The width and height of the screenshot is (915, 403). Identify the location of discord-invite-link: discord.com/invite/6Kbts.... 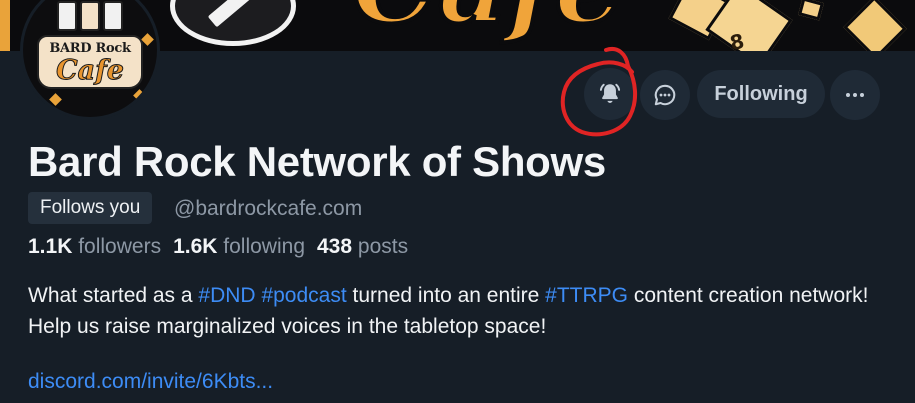
(150, 382).